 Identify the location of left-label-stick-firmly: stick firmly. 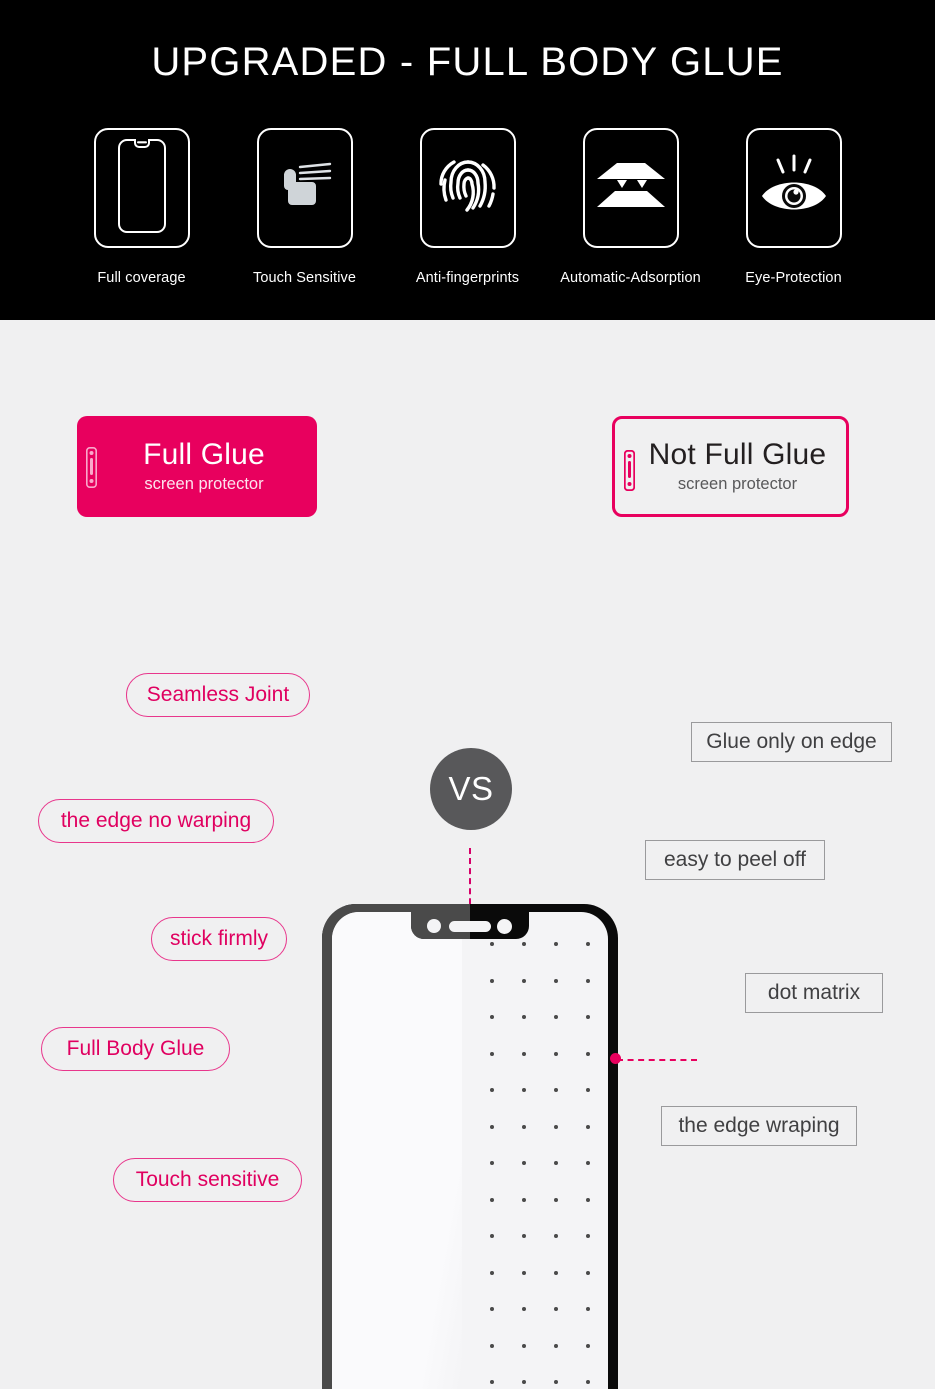
(219, 939).